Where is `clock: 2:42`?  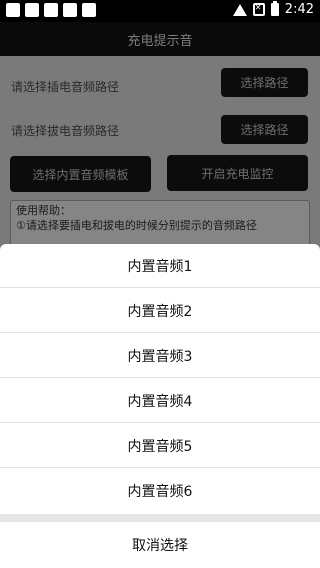 clock: 2:42 is located at coordinates (299, 9).